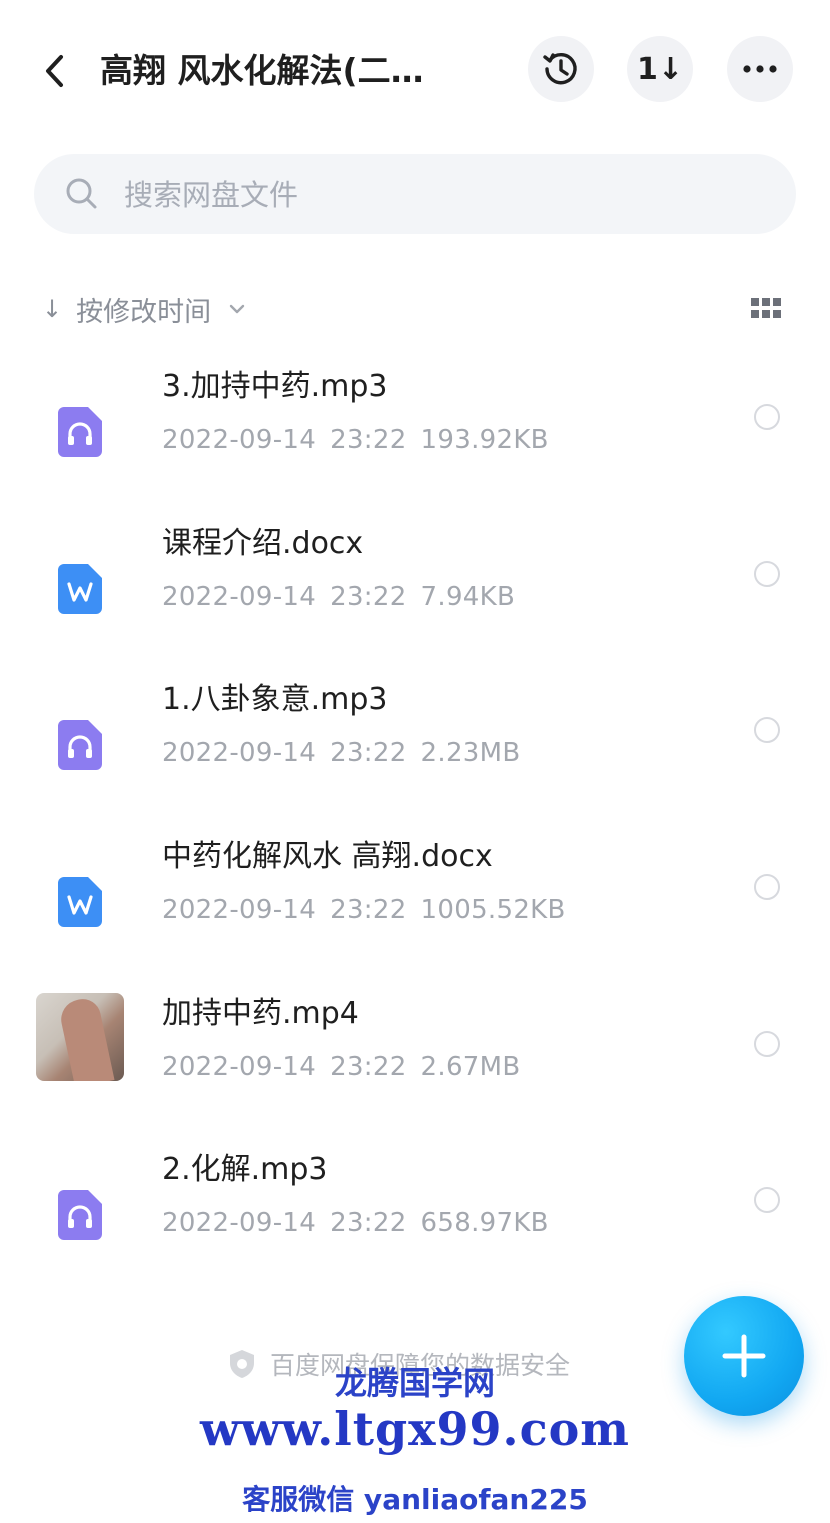 The width and height of the screenshot is (830, 1523). I want to click on search-icon, so click(81, 193).